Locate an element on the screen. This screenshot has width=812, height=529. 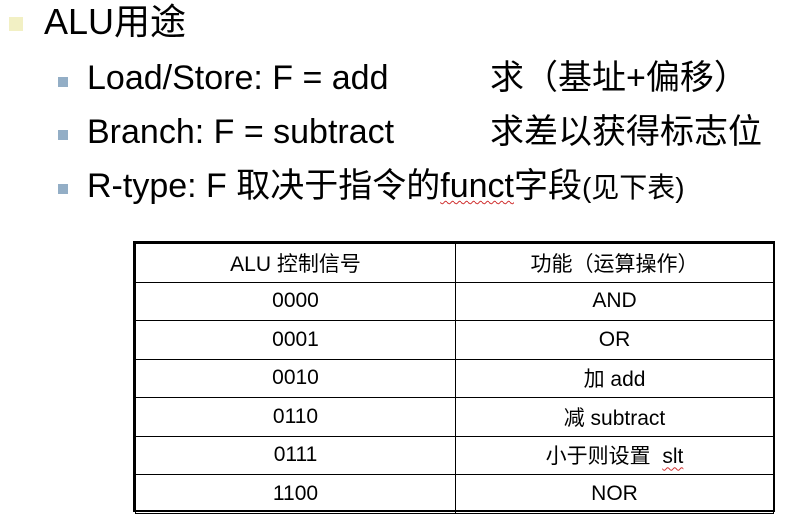
table-row: 0111 小于则设置 slt is located at coordinates (454, 455).